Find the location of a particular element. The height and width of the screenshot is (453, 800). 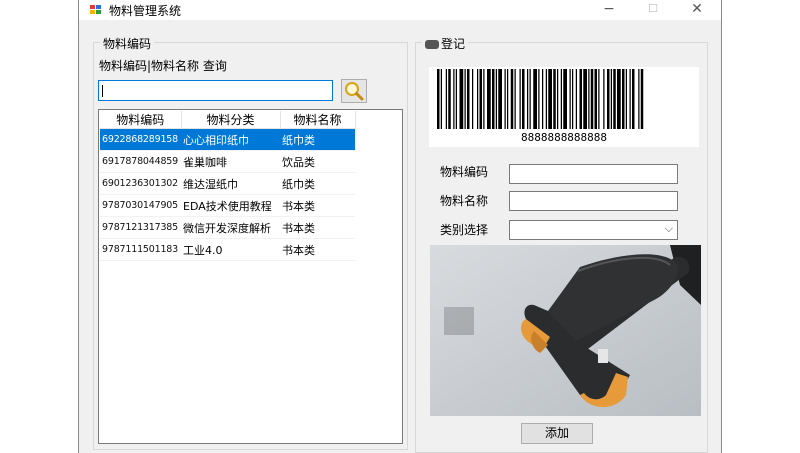

column-header-name: 物料名称 is located at coordinates (318, 120).